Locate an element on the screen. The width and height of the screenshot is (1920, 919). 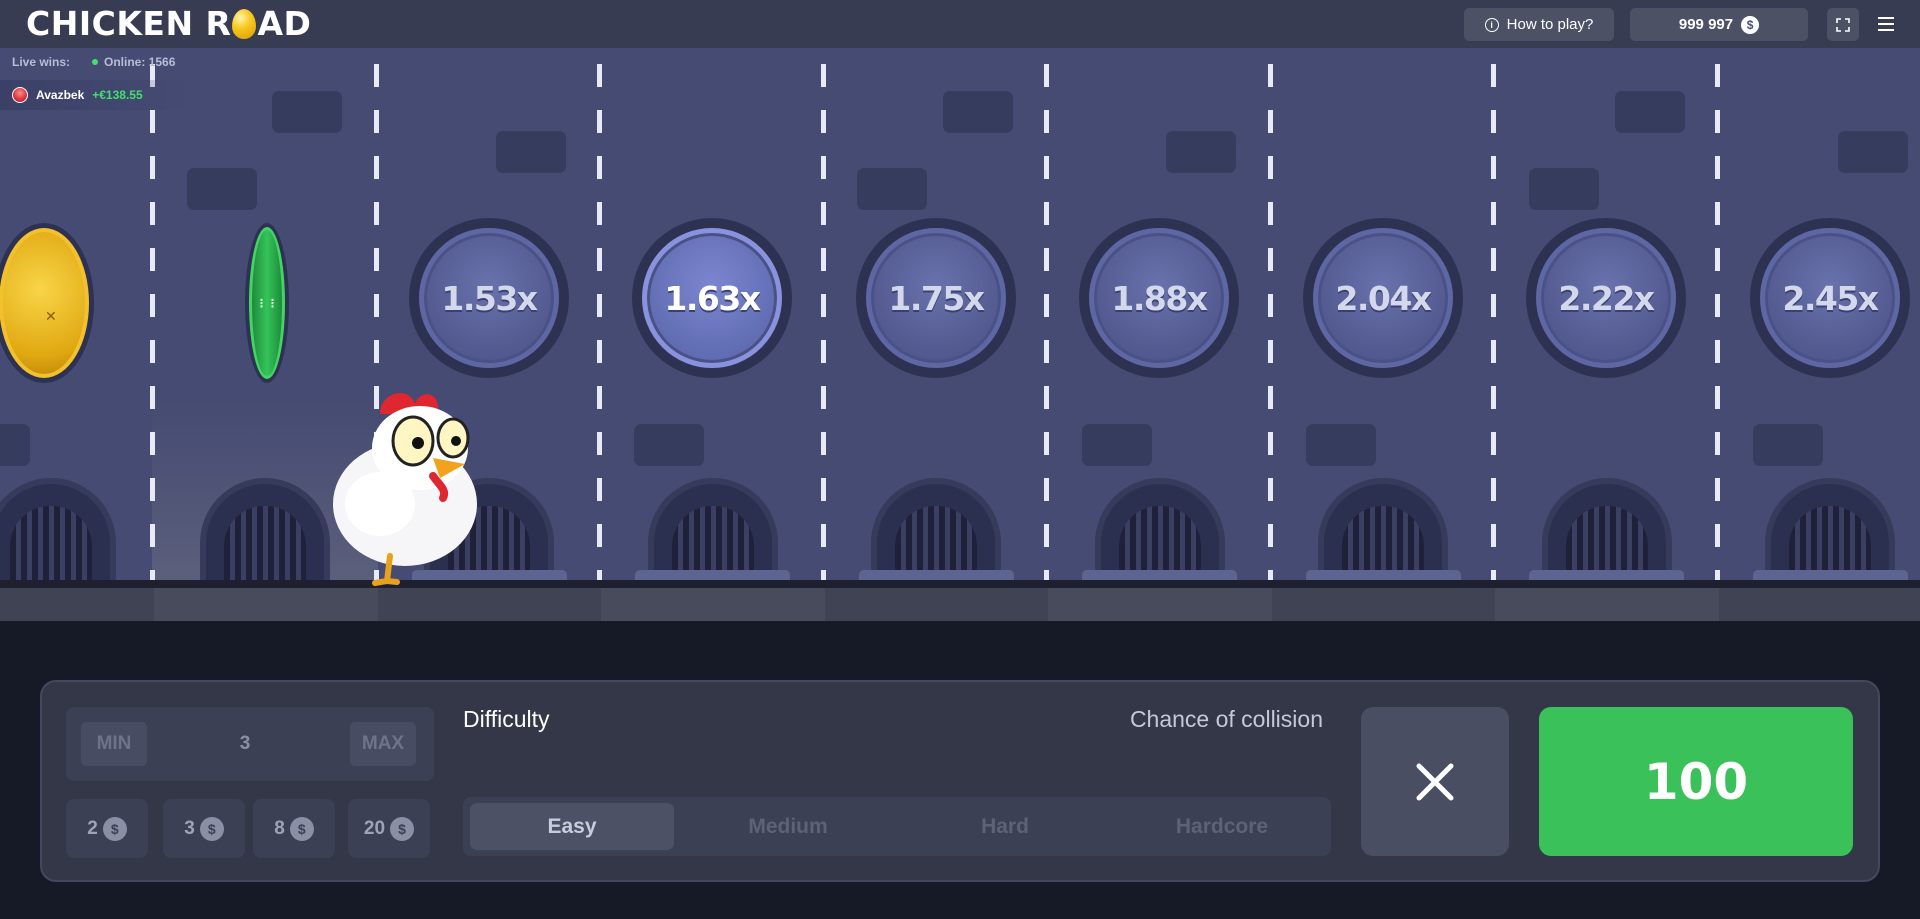
bet-chip-8: 8 $ is located at coordinates (294, 828).